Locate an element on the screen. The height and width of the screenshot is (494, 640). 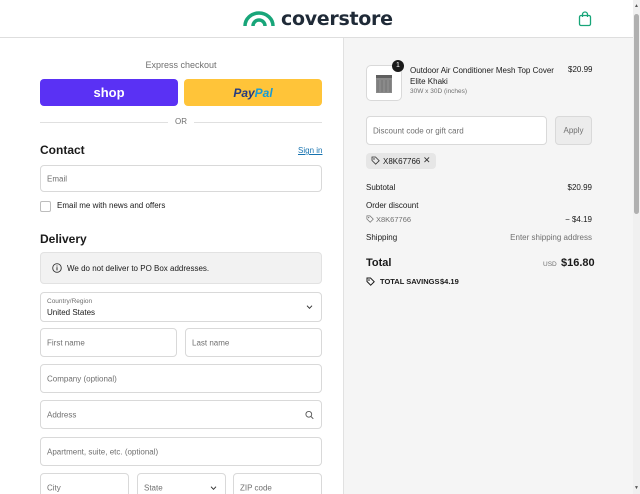
quantity-badge: 1 is located at coordinates (398, 66).